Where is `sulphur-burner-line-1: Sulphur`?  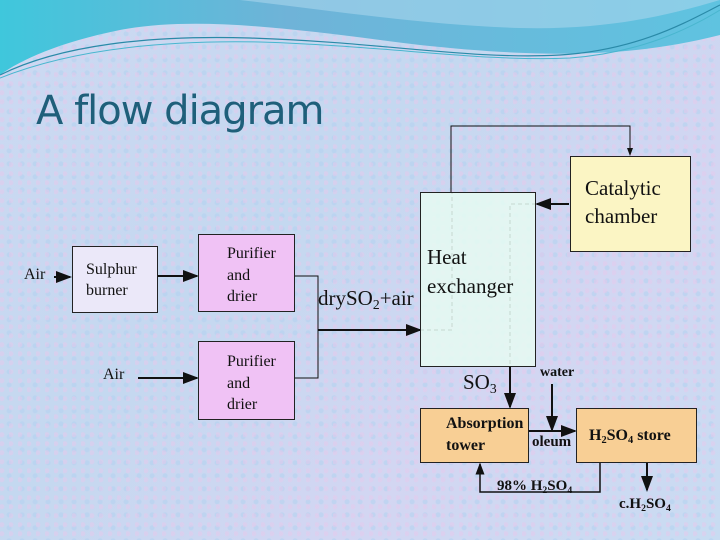
sulphur-burner-line-1: Sulphur is located at coordinates (111, 269).